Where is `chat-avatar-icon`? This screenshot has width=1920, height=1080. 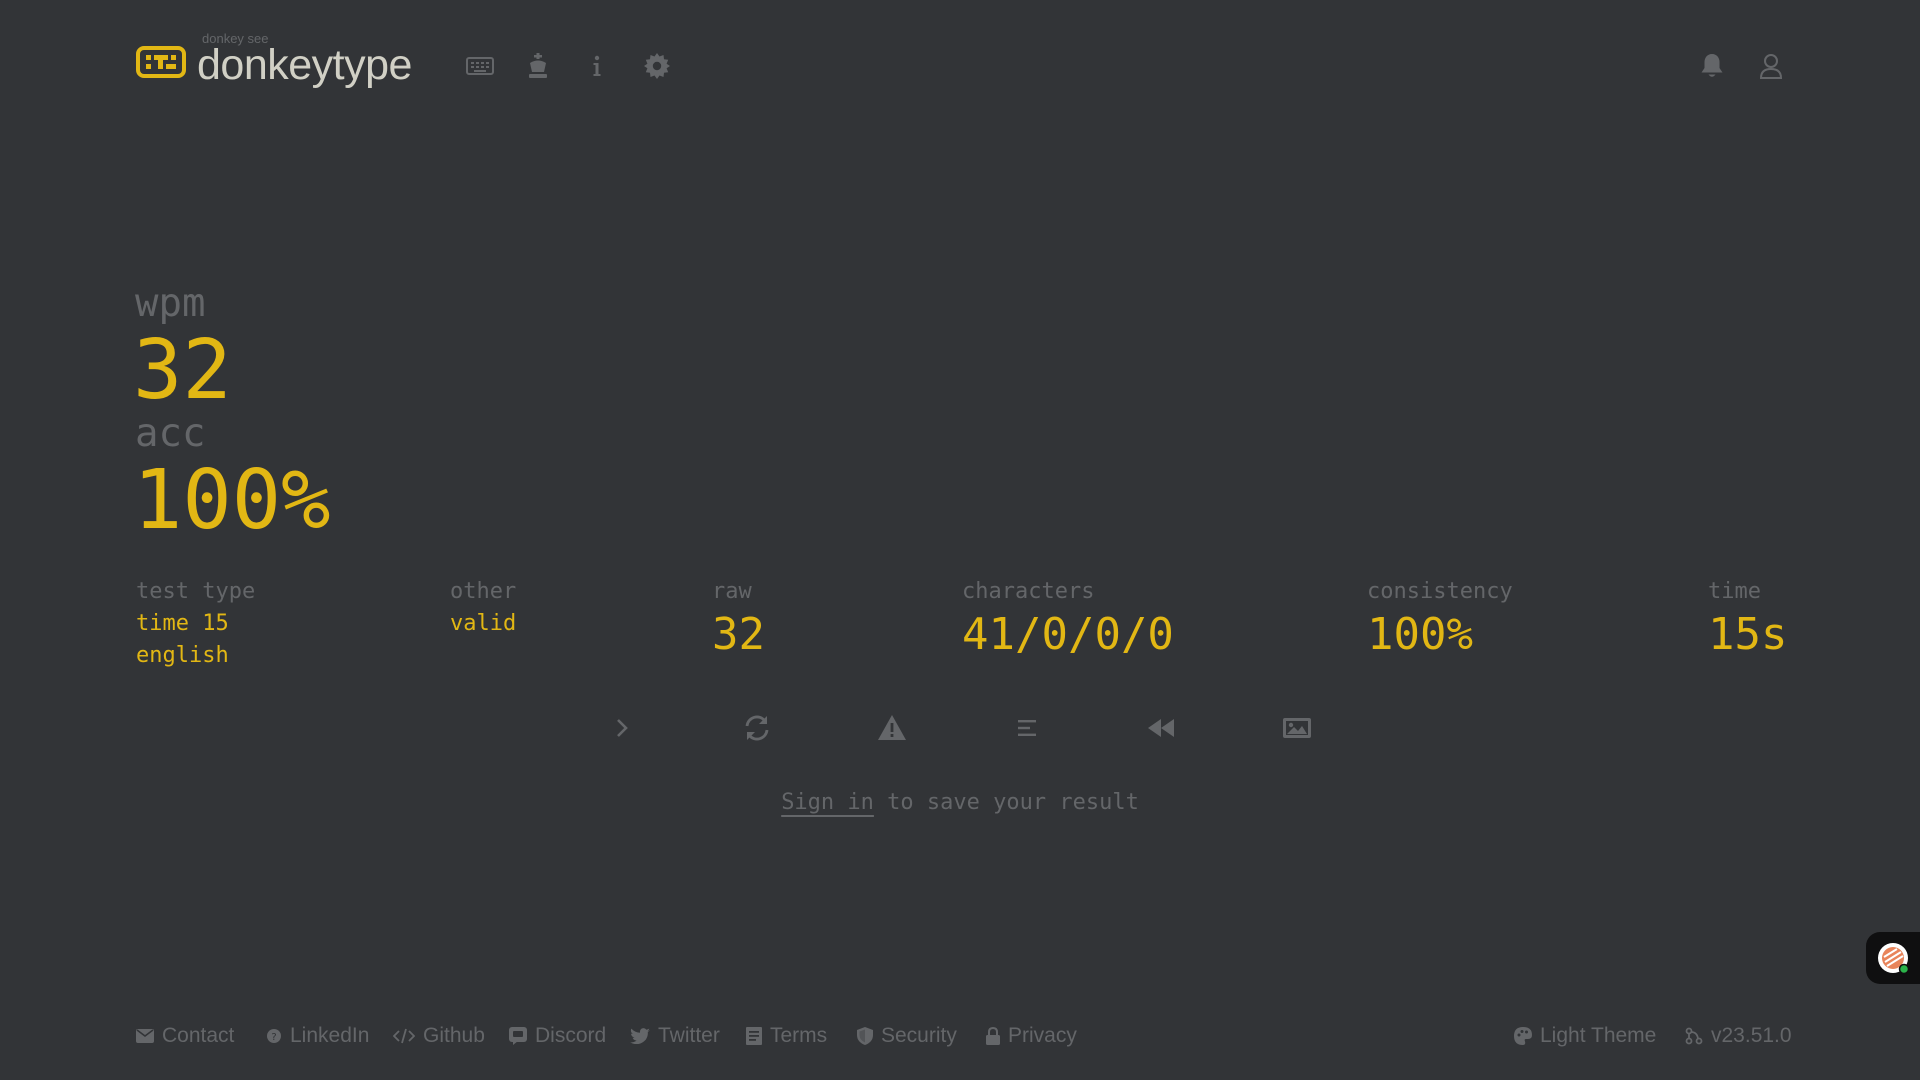
chat-avatar-icon is located at coordinates (1894, 959).